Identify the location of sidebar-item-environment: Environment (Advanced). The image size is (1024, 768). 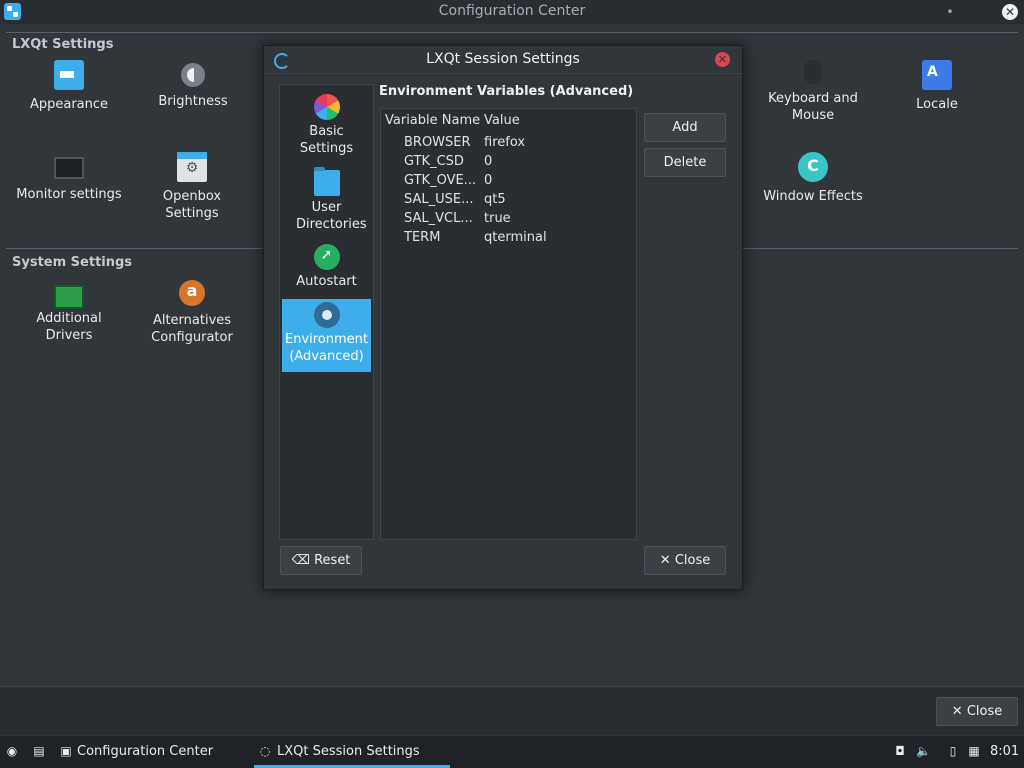
(326, 335).